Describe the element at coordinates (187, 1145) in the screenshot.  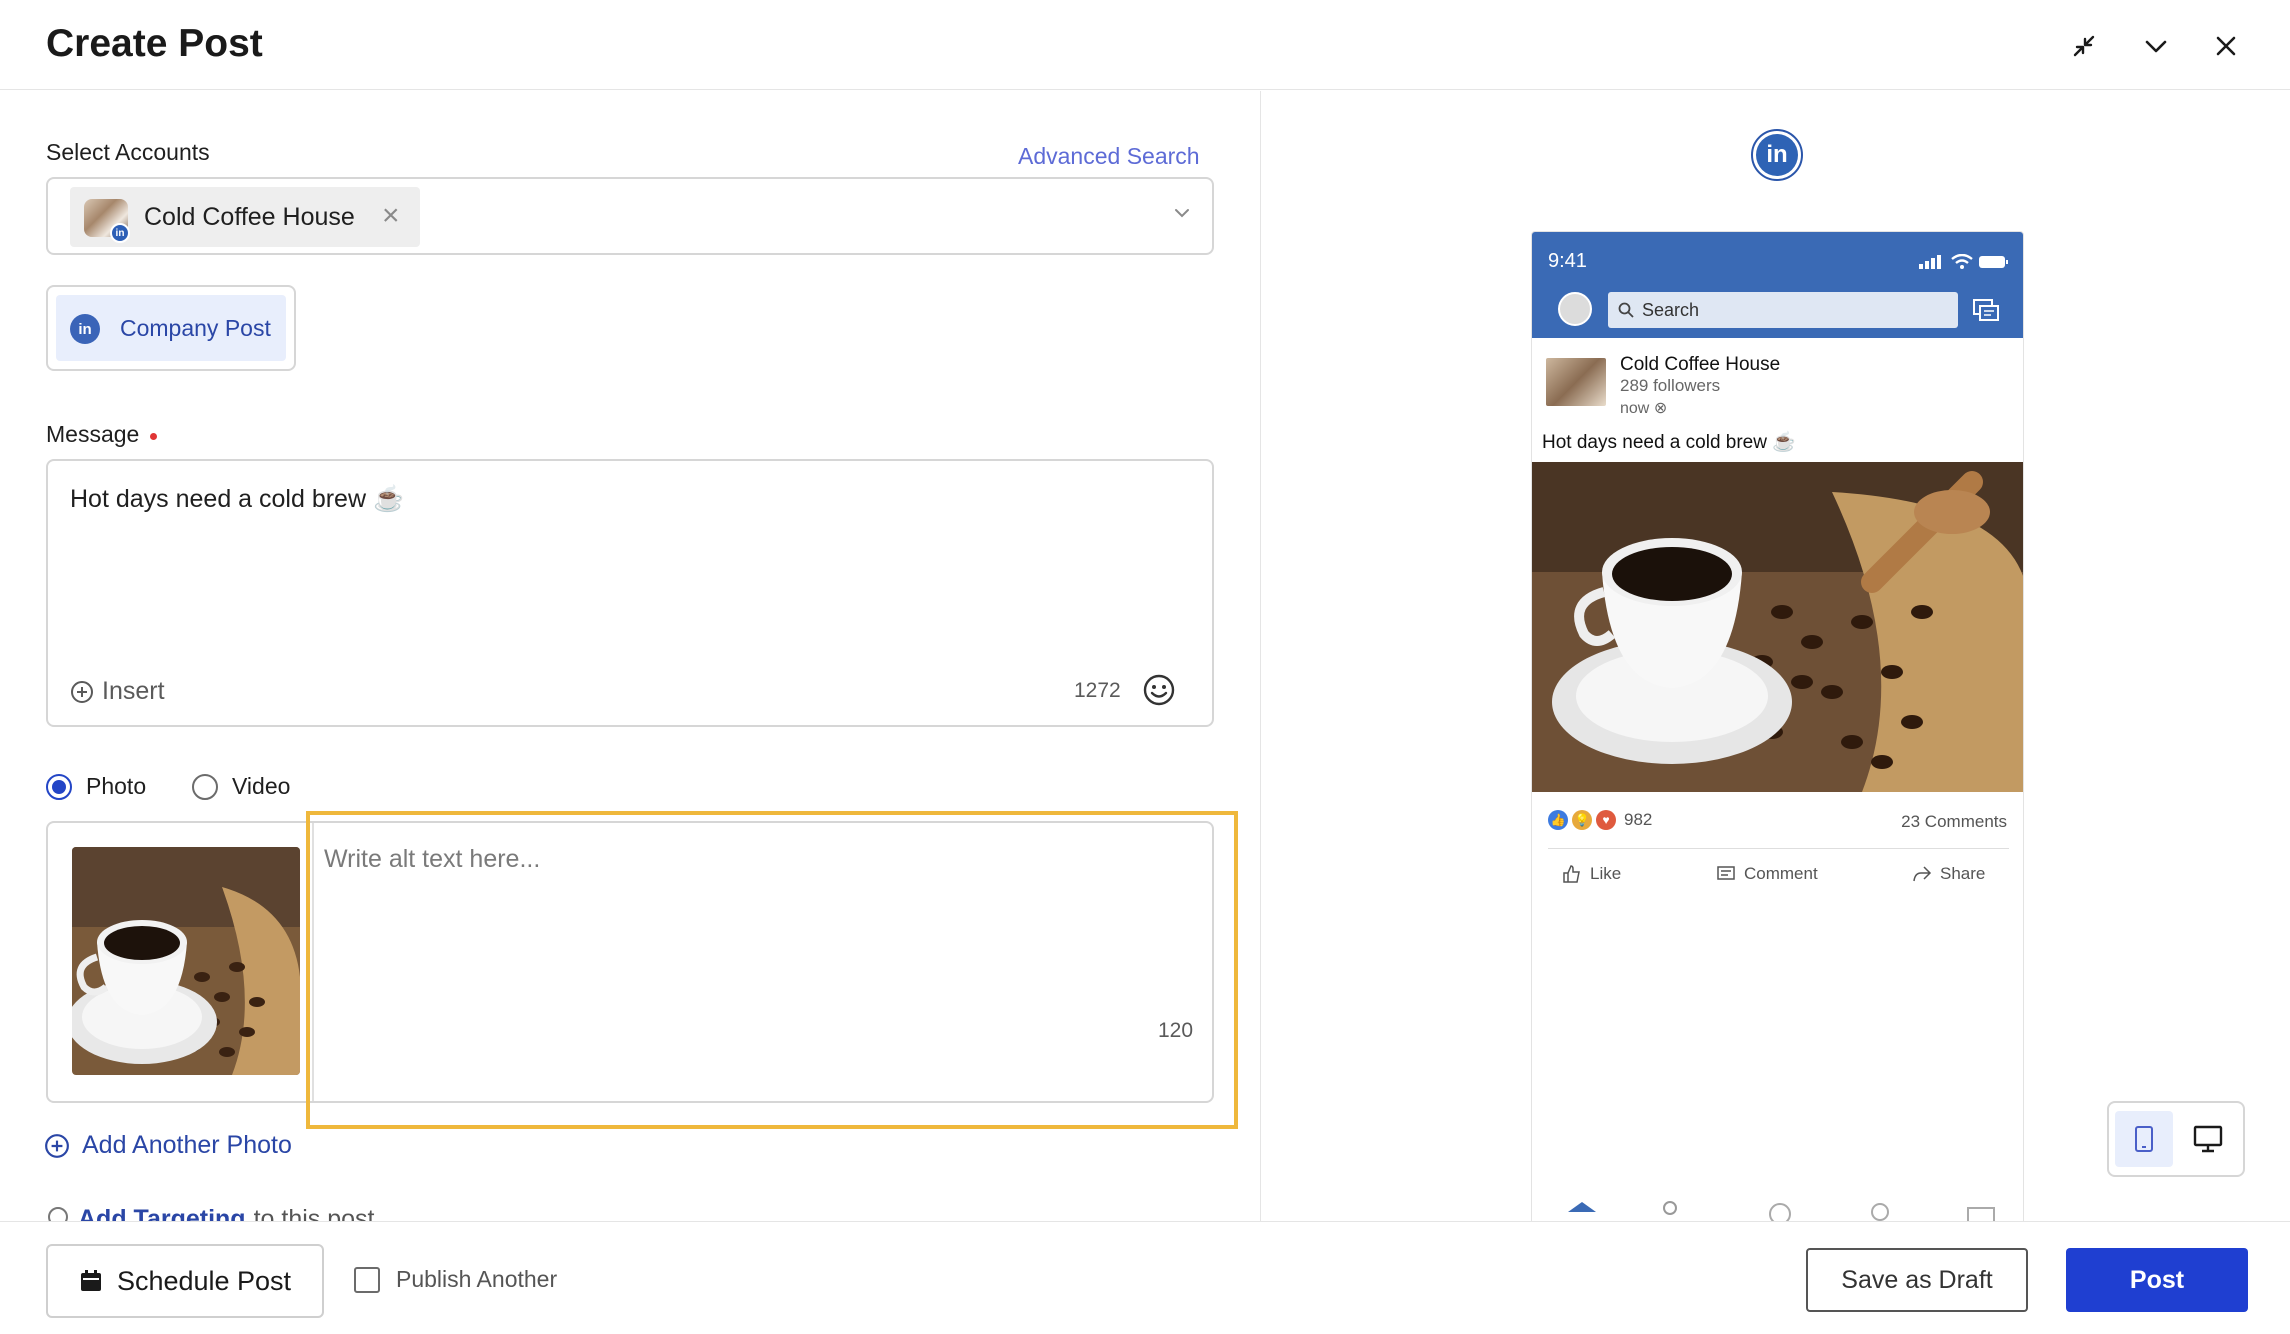
I see `add-another-photo-label: Add Another Photo` at that location.